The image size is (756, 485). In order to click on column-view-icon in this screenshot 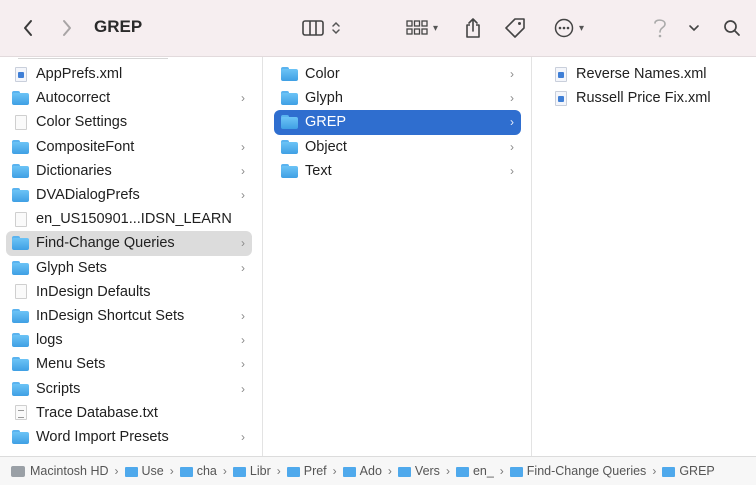, I will do `click(313, 28)`.